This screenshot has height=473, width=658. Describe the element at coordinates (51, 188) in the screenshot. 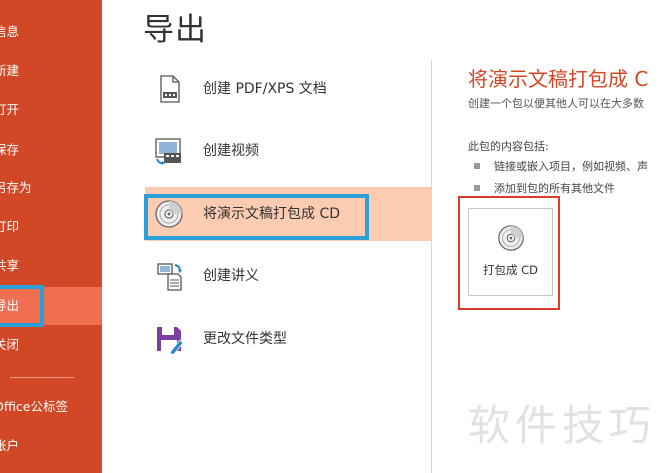

I see `sidebar-item-save-as: 另存为` at that location.